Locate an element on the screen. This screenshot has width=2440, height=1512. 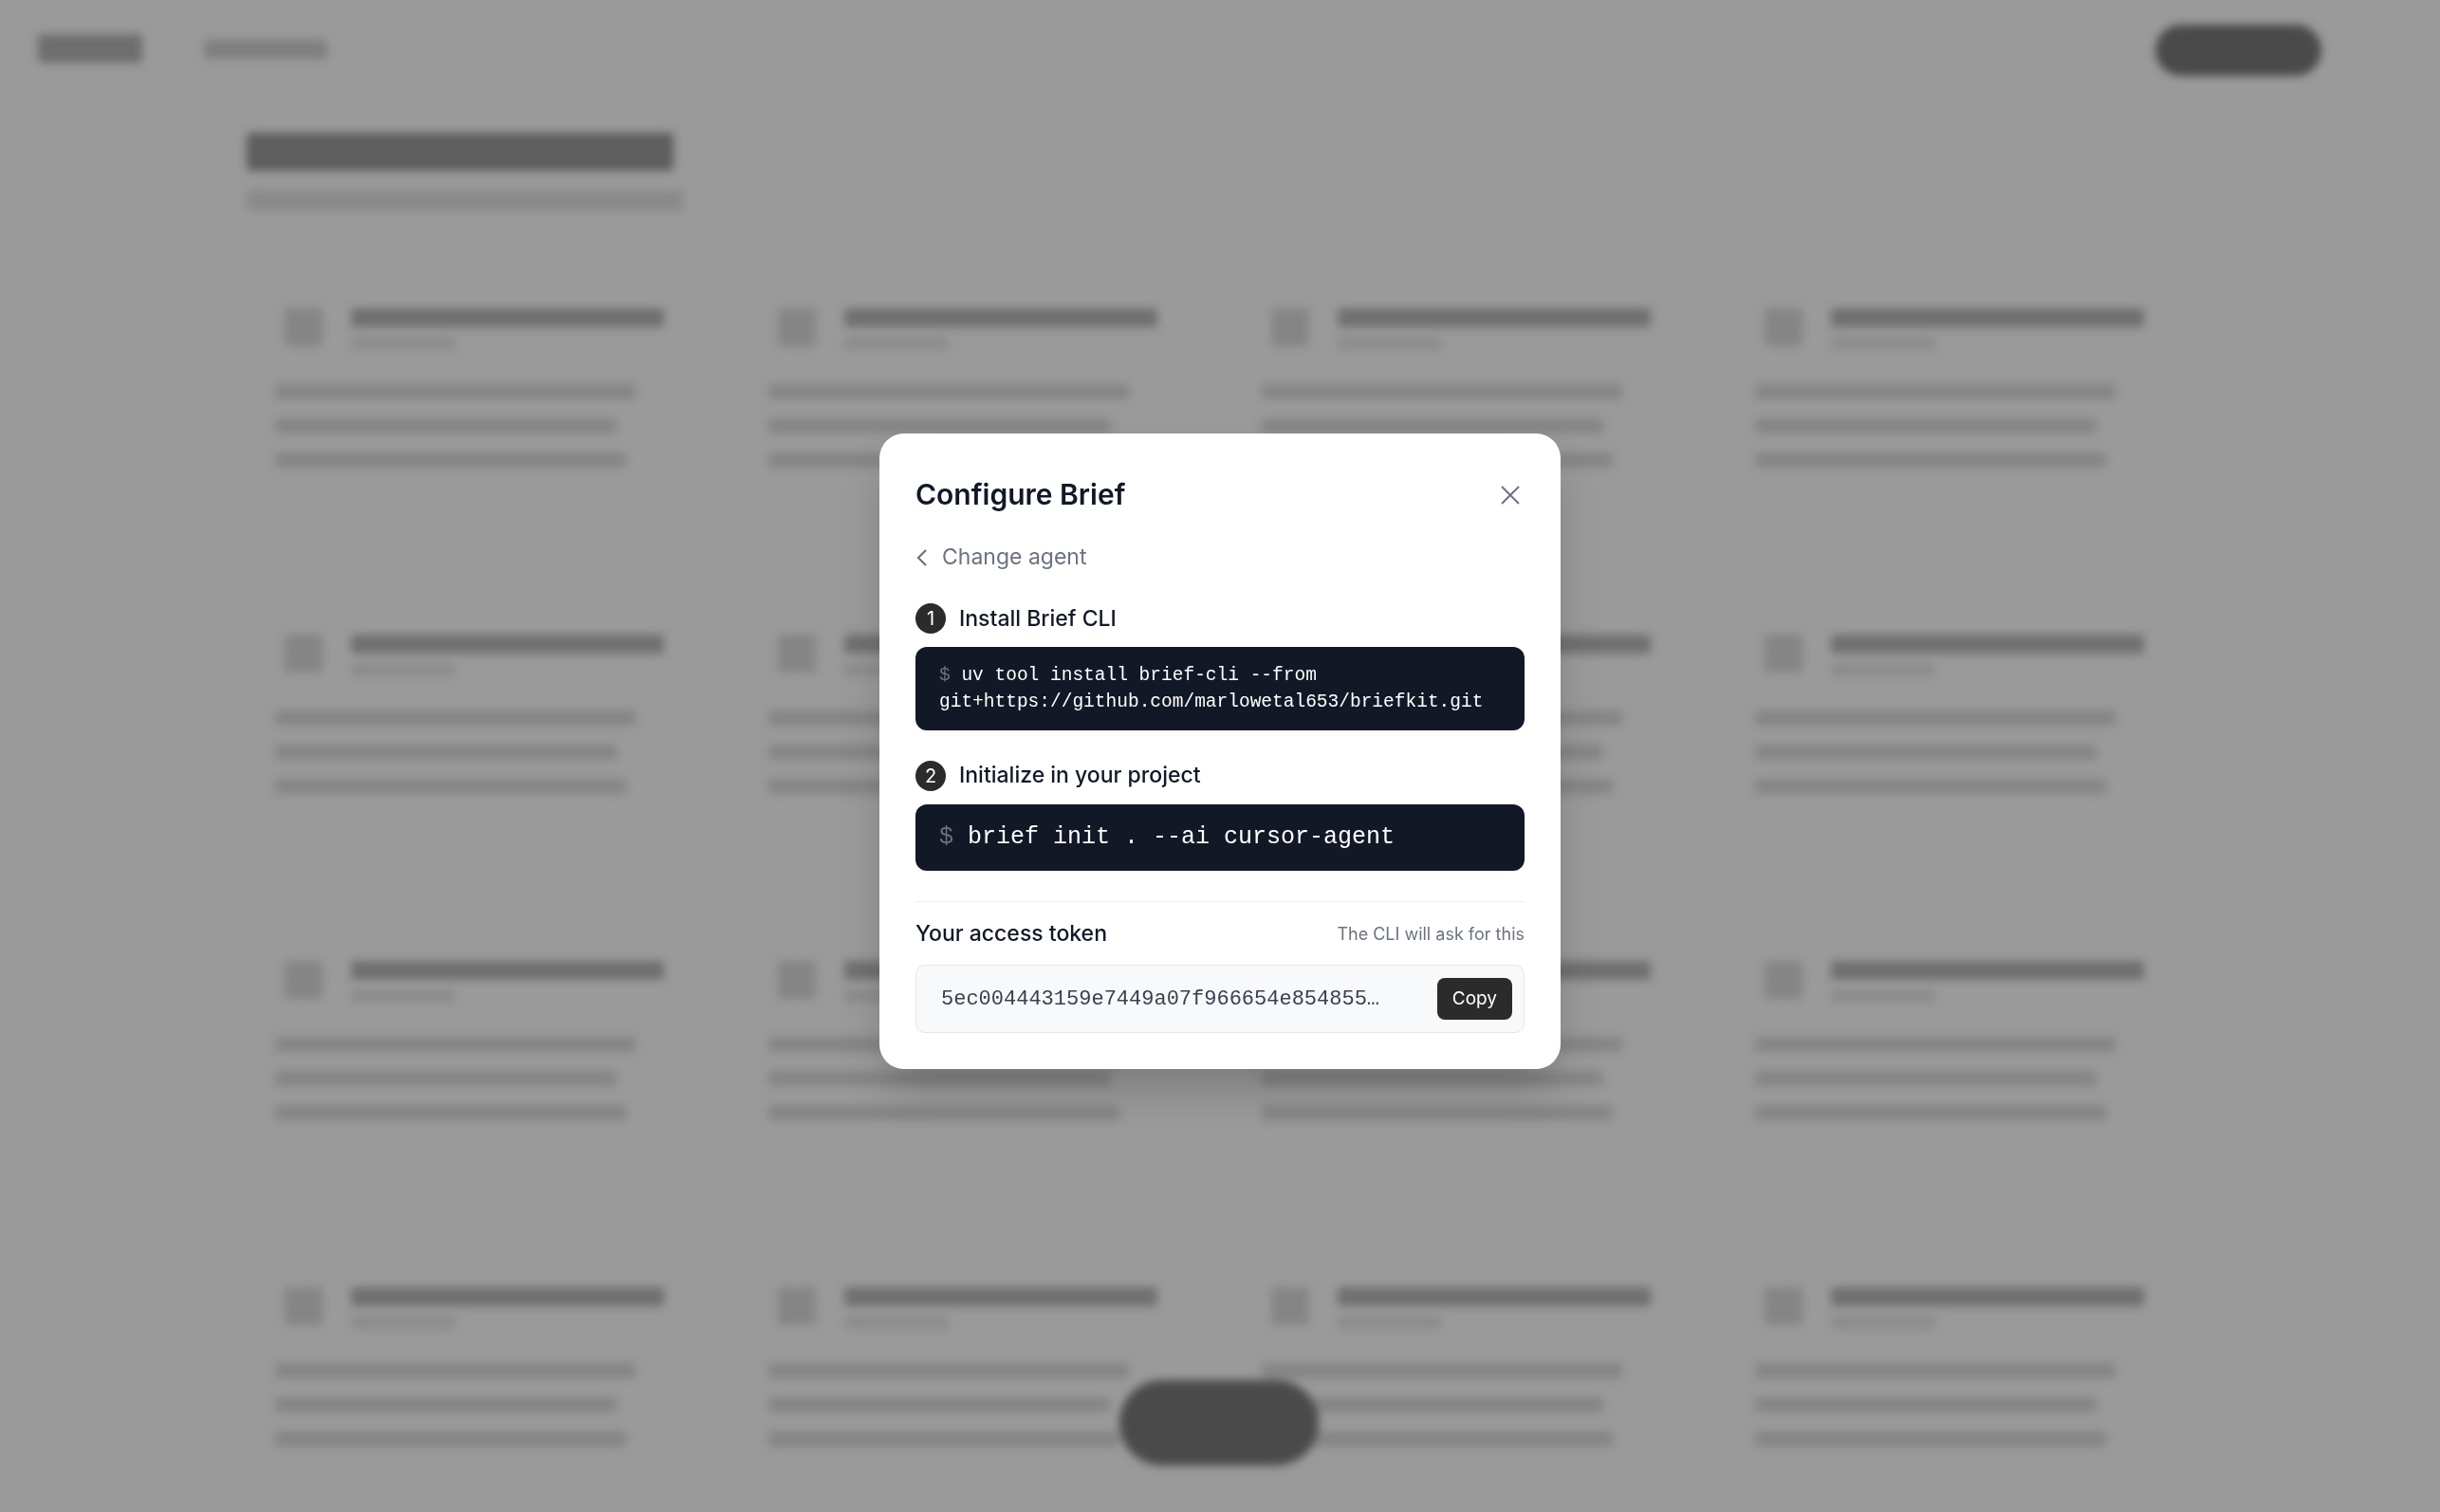
command-line: git+https://github.com/marlowetal653/briefkit.git is located at coordinates (1211, 703).